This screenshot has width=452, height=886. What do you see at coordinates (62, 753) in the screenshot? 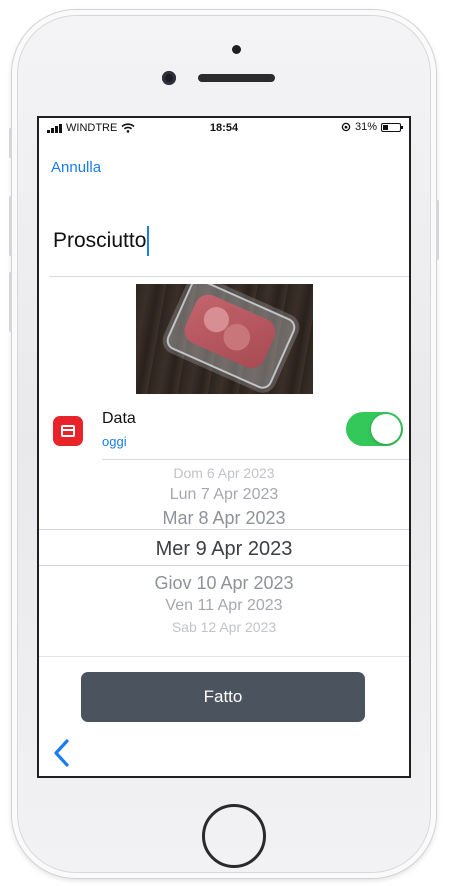
I see `chevron-left-icon` at bounding box center [62, 753].